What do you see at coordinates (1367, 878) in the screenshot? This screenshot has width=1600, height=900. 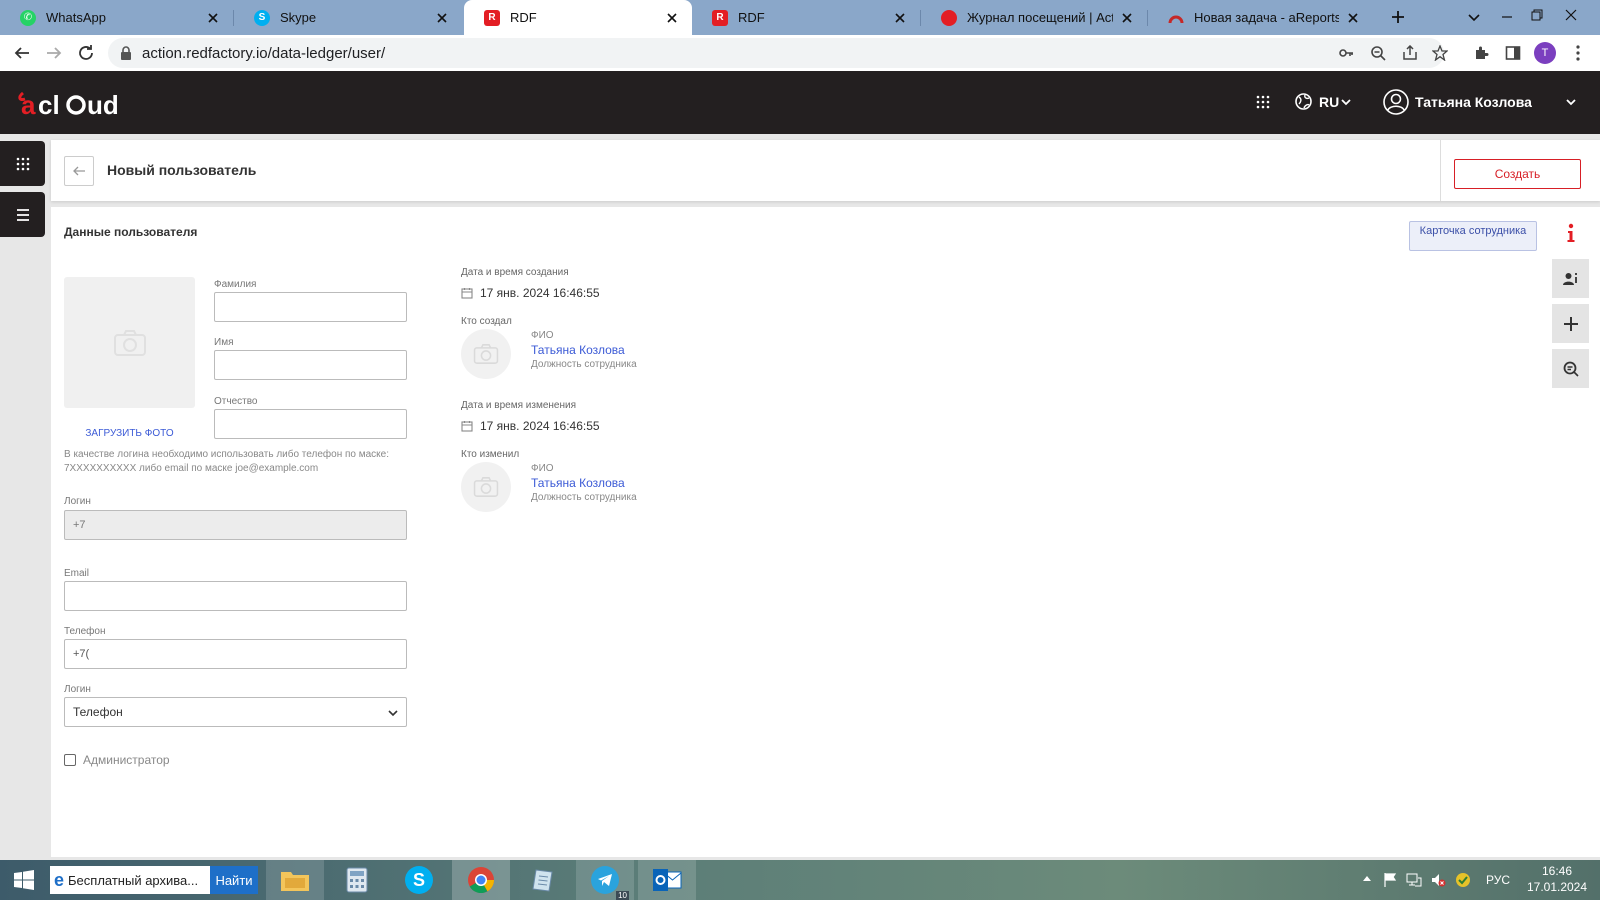 I see `tray-expand-button` at bounding box center [1367, 878].